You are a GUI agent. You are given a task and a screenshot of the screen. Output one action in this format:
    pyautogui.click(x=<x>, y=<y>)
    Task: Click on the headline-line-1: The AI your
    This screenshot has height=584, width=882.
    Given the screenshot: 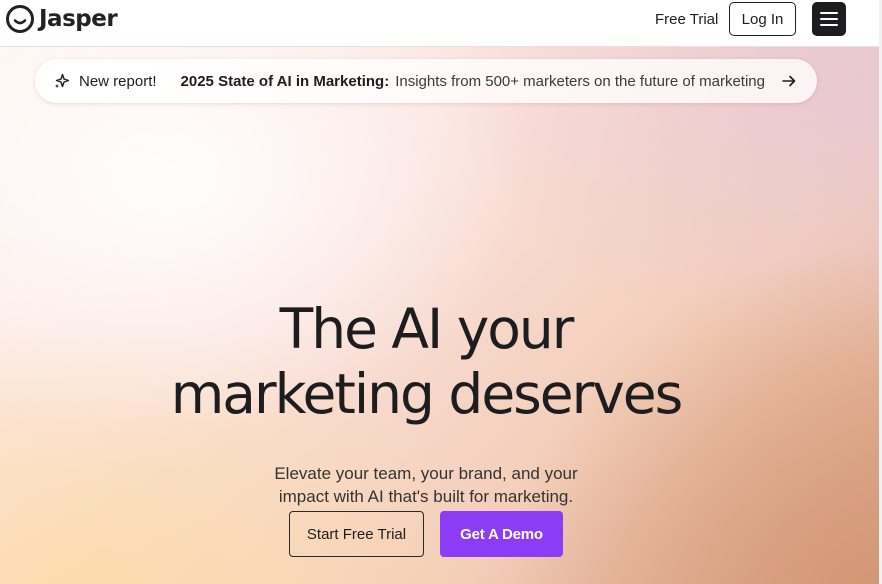 What is the action you would take?
    pyautogui.click(x=427, y=329)
    